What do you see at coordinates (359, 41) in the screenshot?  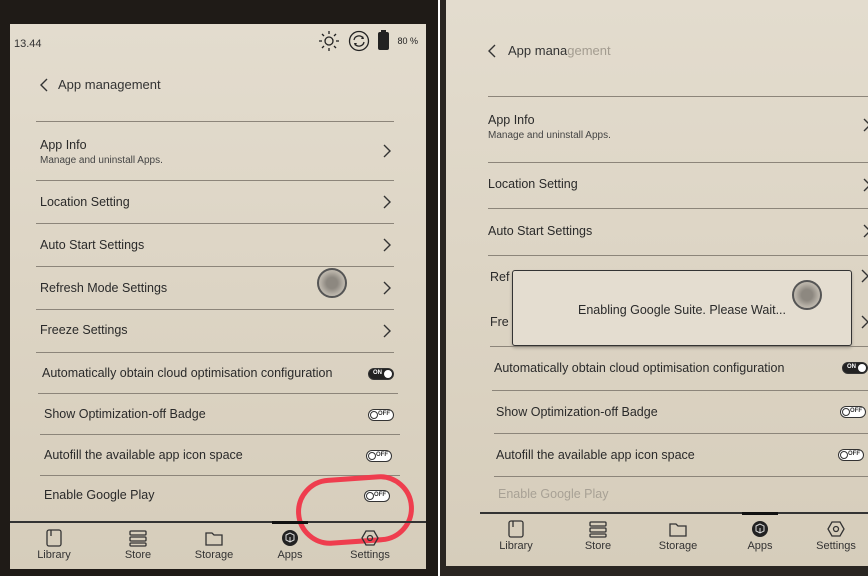 I see `sync-icon` at bounding box center [359, 41].